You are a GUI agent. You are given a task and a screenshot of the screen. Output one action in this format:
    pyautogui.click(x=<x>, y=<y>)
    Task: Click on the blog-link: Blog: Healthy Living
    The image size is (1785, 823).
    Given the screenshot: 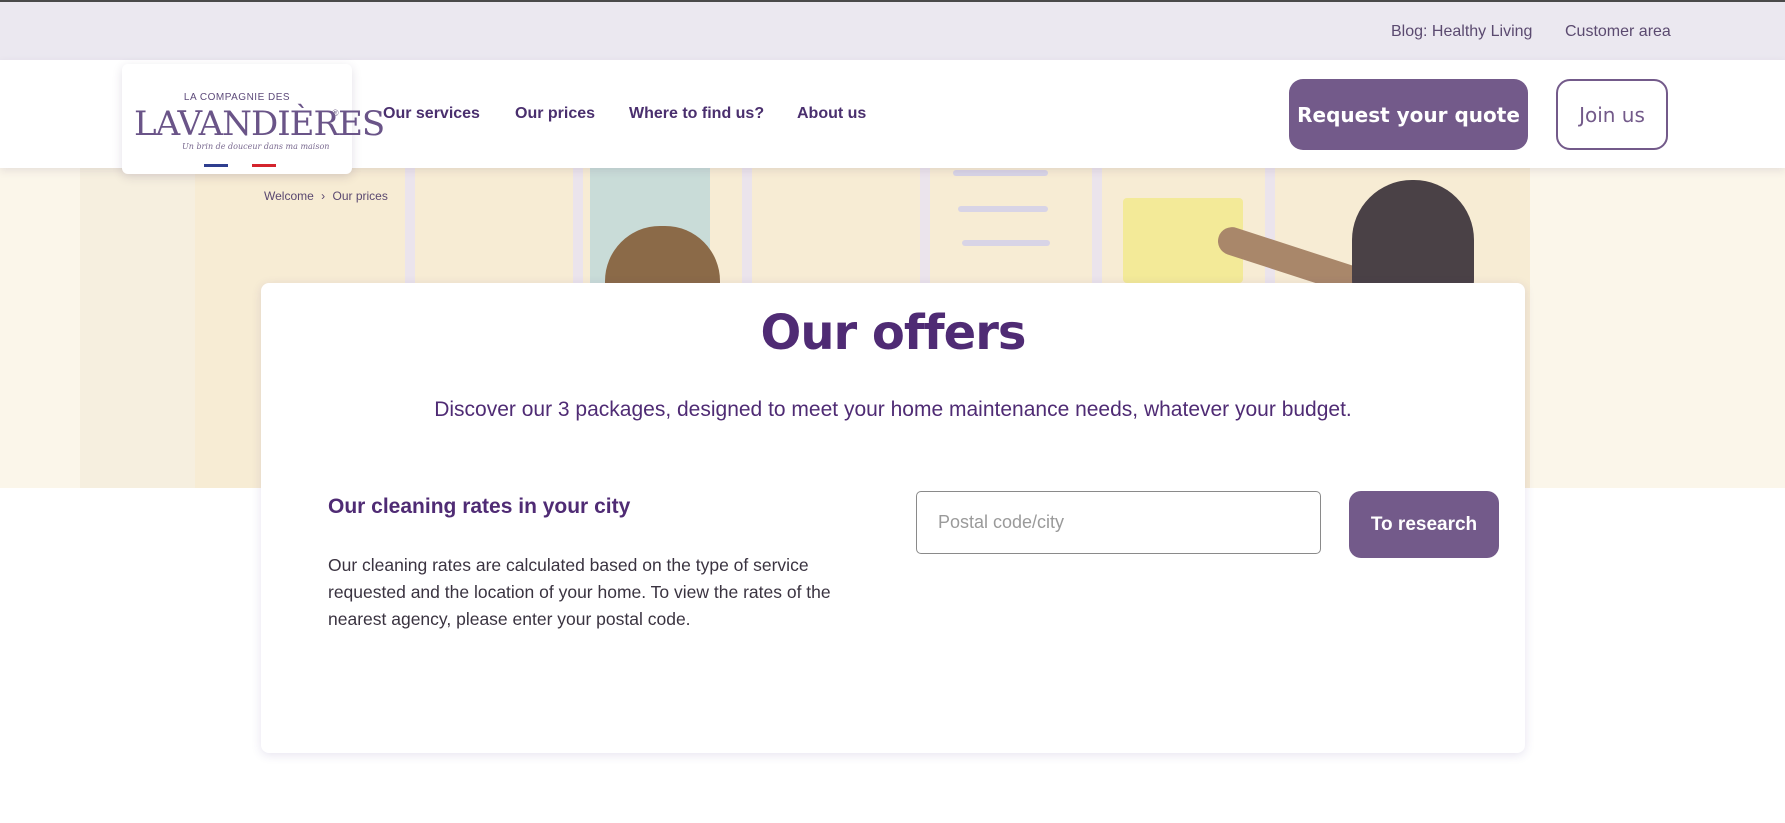 What is the action you would take?
    pyautogui.click(x=1461, y=32)
    